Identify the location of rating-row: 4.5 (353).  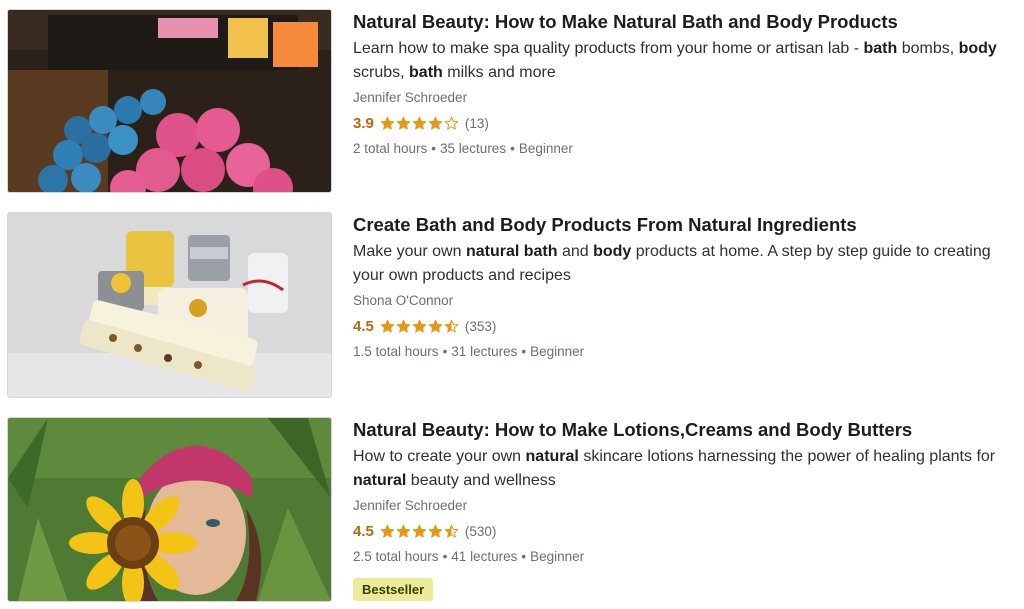
(685, 326).